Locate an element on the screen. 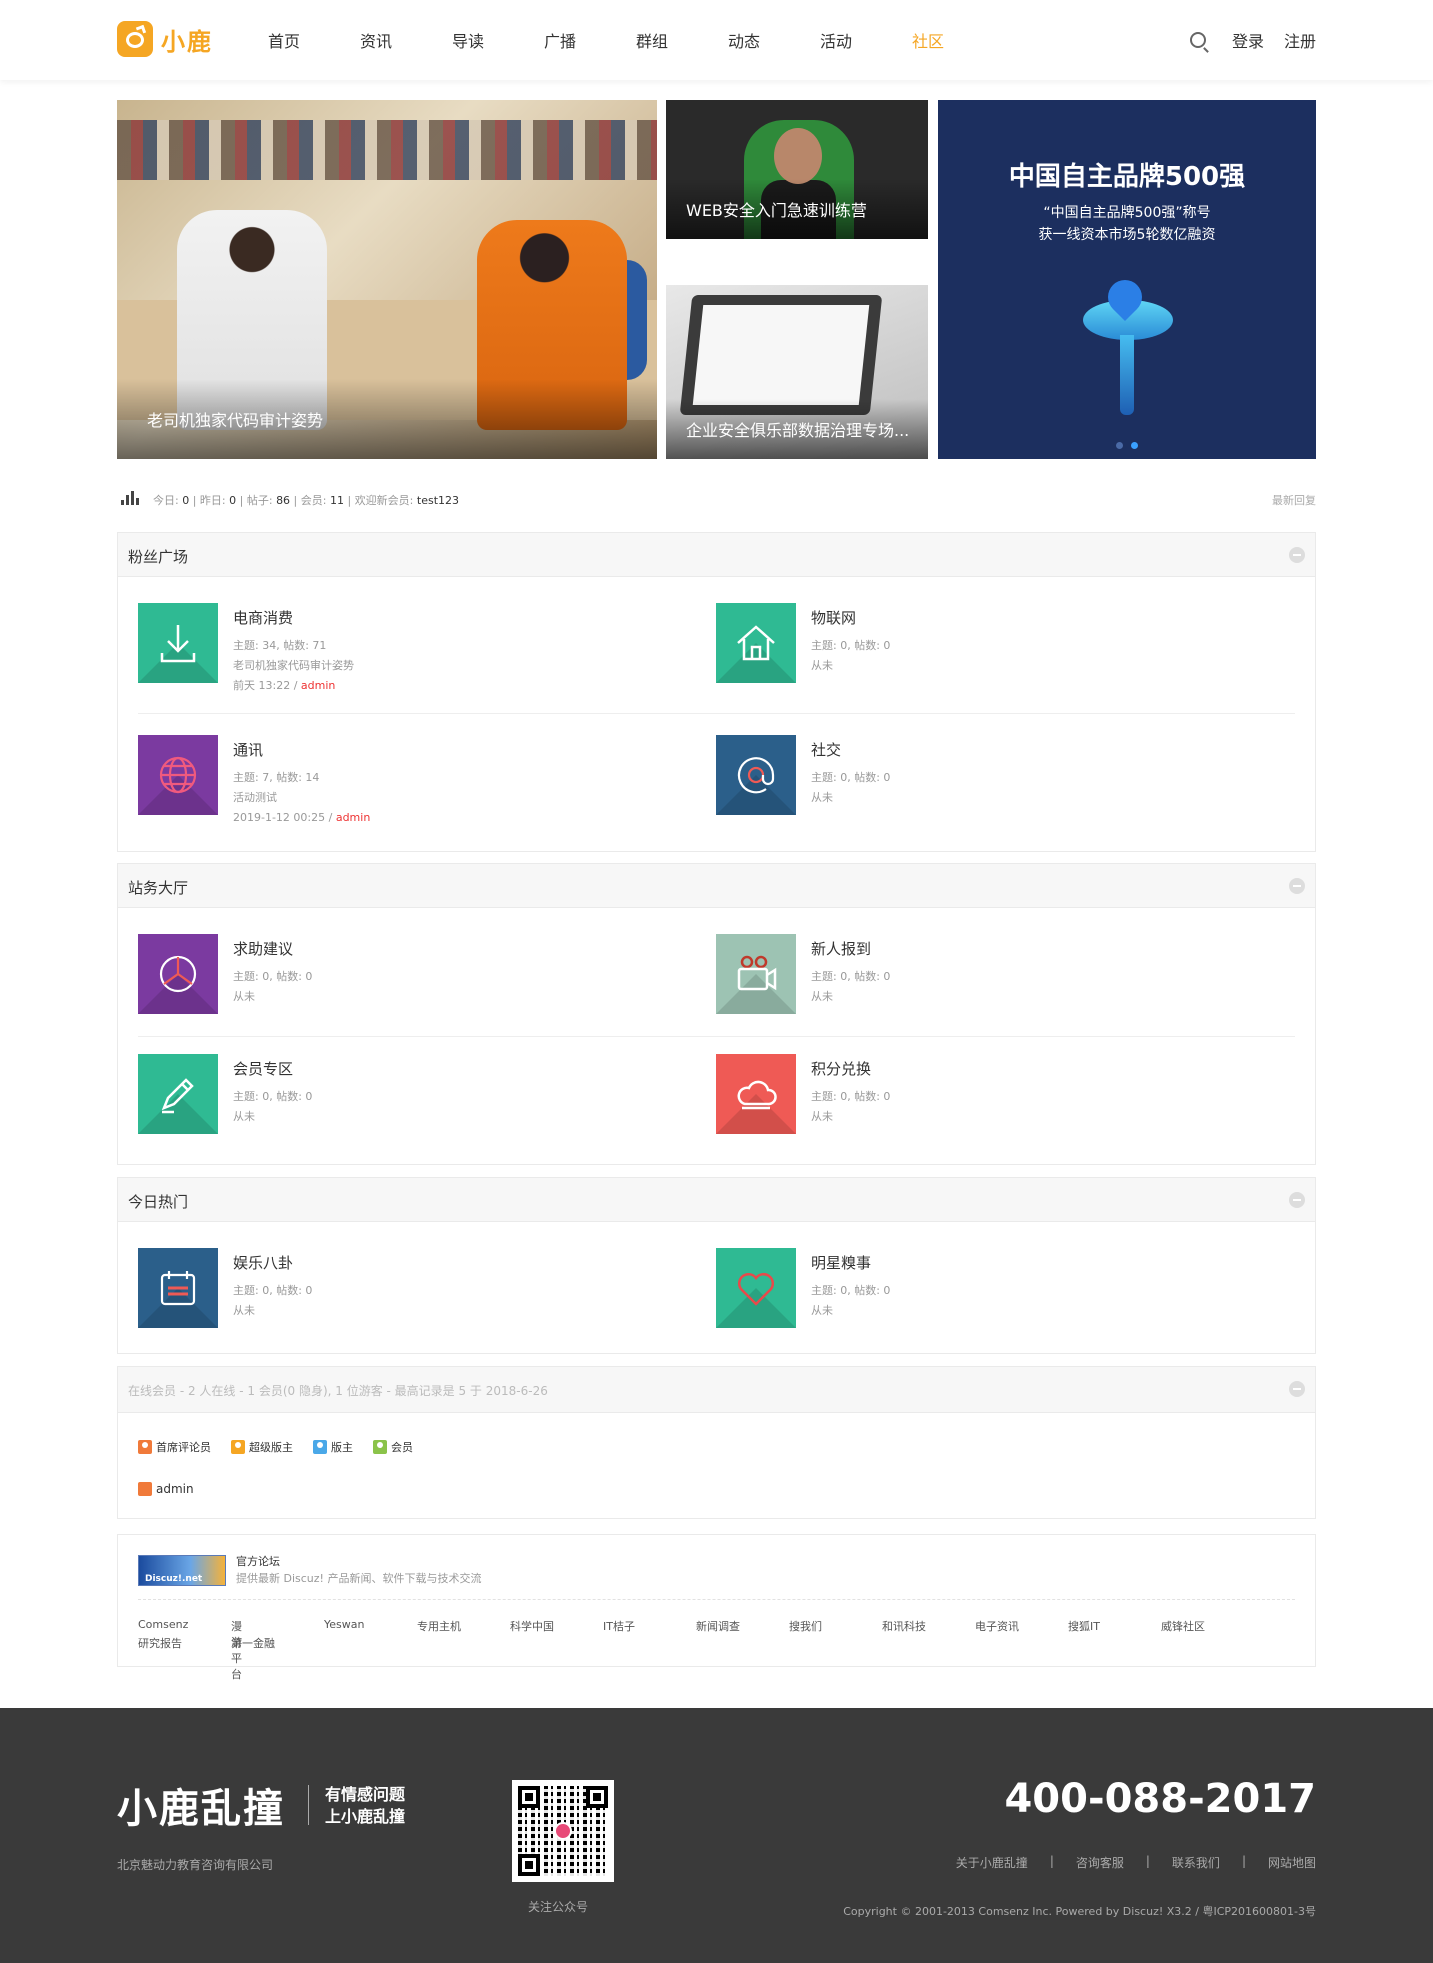 This screenshot has width=1433, height=1963. last-post-title: 老司机独家代码审计姿势 is located at coordinates (293, 666).